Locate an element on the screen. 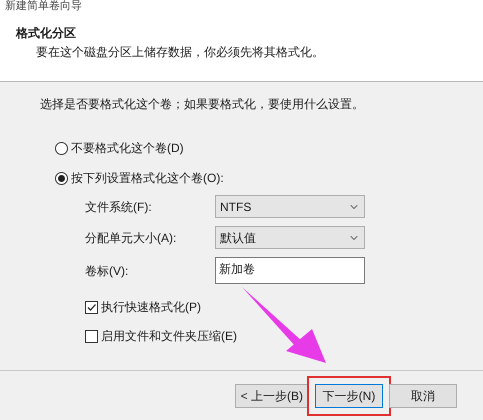 The image size is (483, 420). dropdown: 默认值 is located at coordinates (290, 237).